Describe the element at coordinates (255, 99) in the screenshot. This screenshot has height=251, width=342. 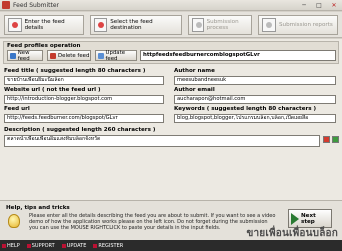
I see `author-email-input: aucharapon@hotmail.com` at that location.